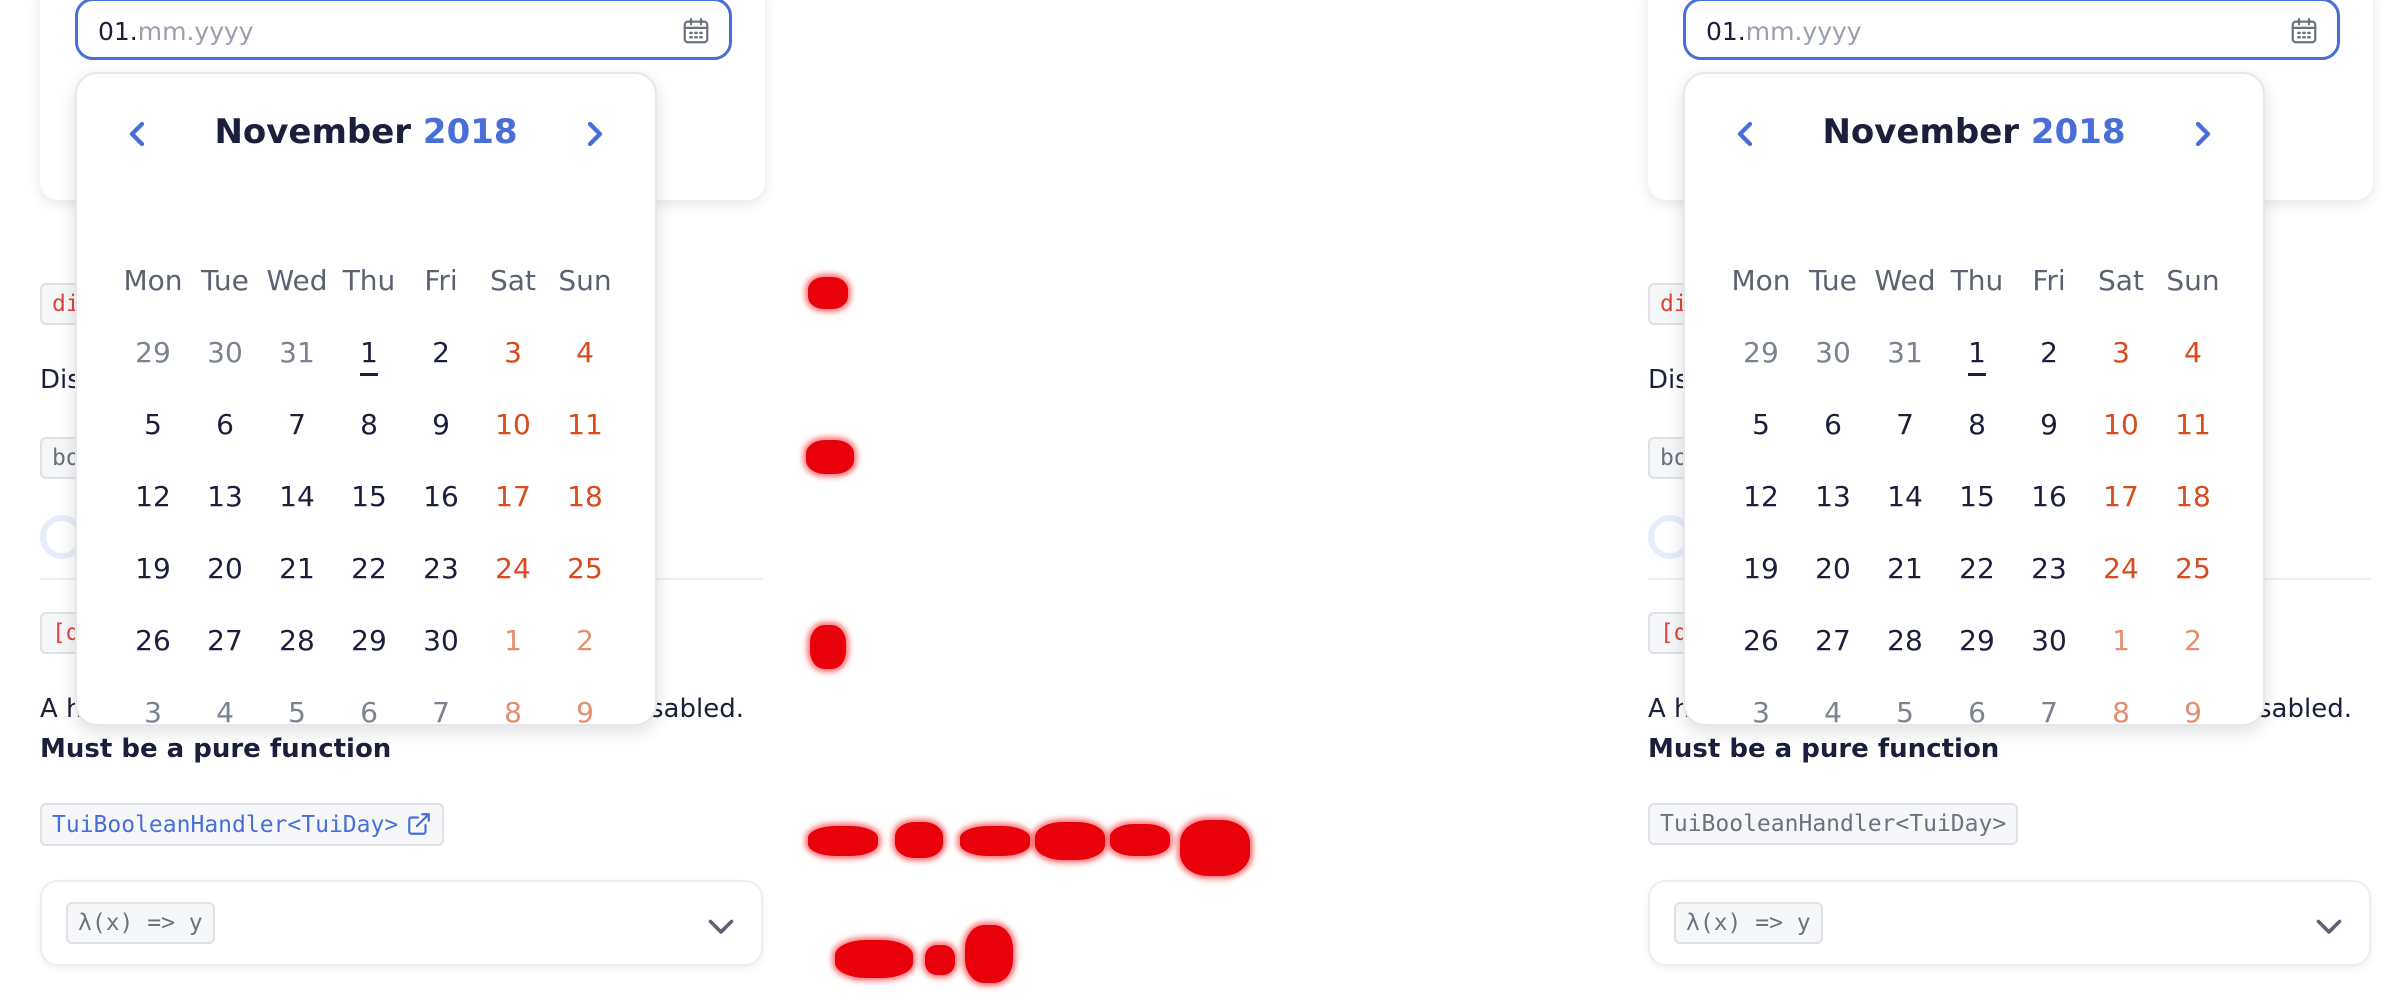 Image resolution: width=2400 pixels, height=1000 pixels. What do you see at coordinates (242, 824) in the screenshot?
I see `type-link-chip: TuiBooleanHandler<TuiDay>` at bounding box center [242, 824].